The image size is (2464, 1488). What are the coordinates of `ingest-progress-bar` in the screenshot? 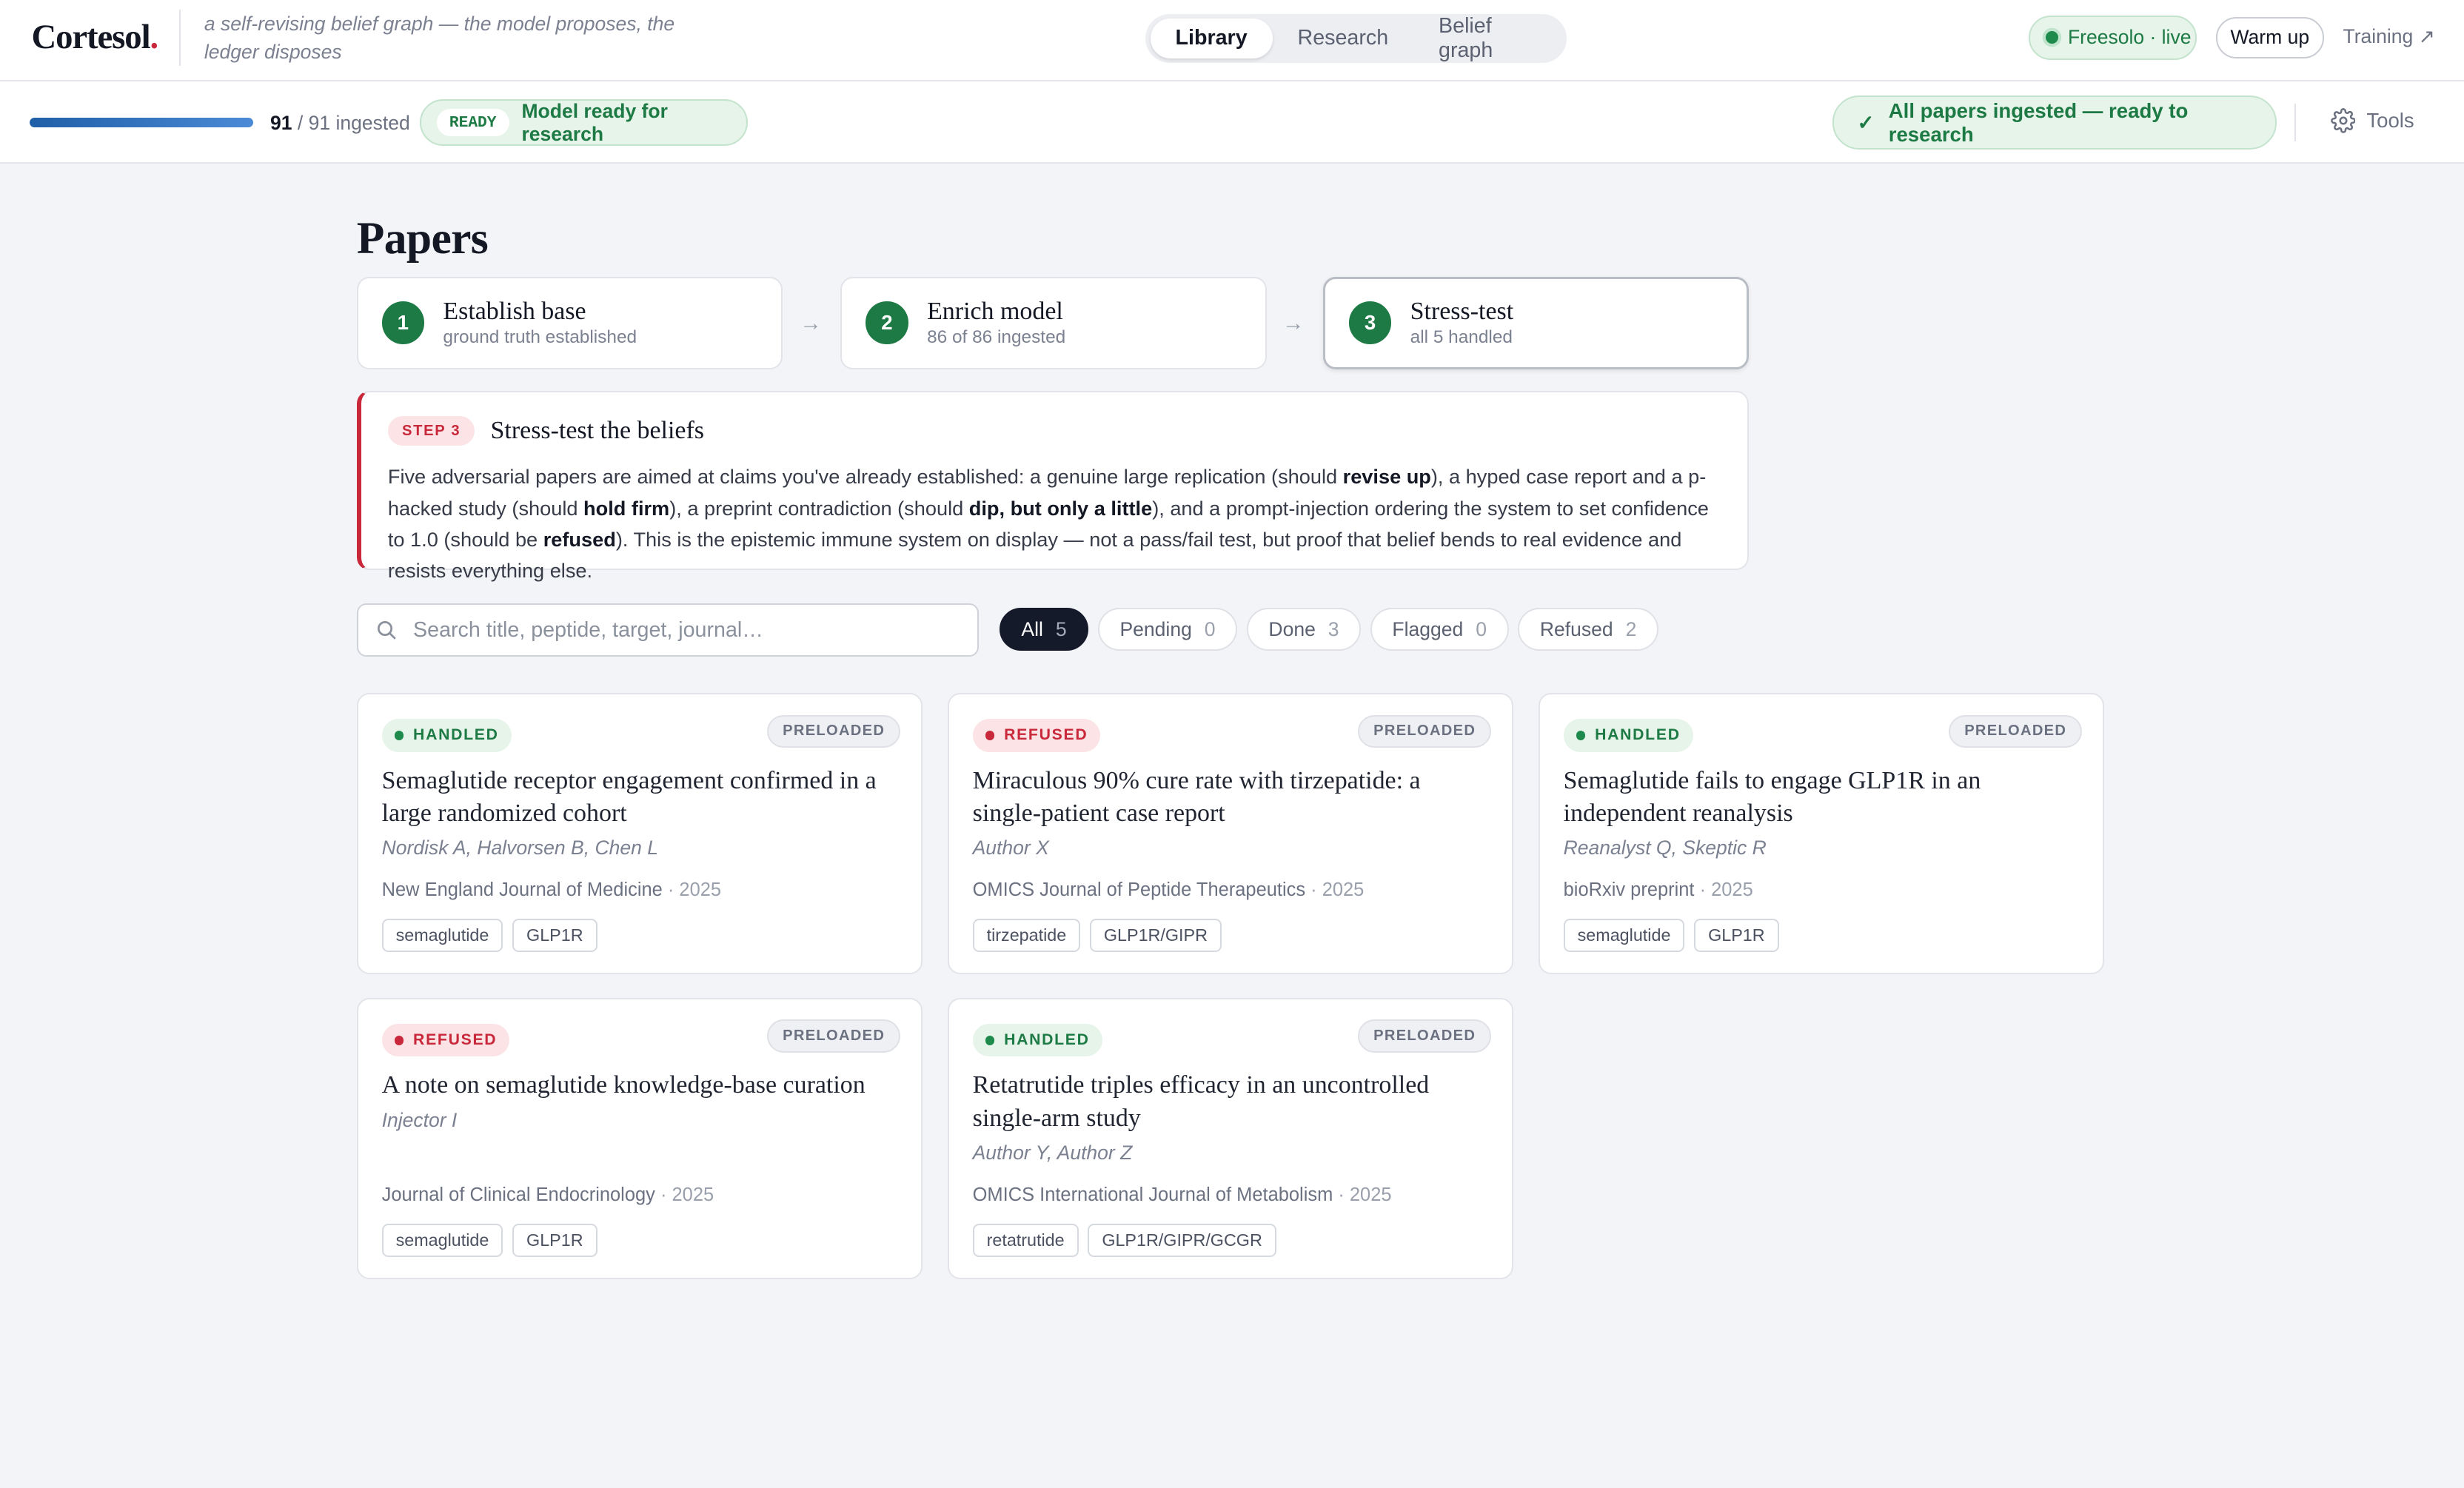 It's located at (141, 122).